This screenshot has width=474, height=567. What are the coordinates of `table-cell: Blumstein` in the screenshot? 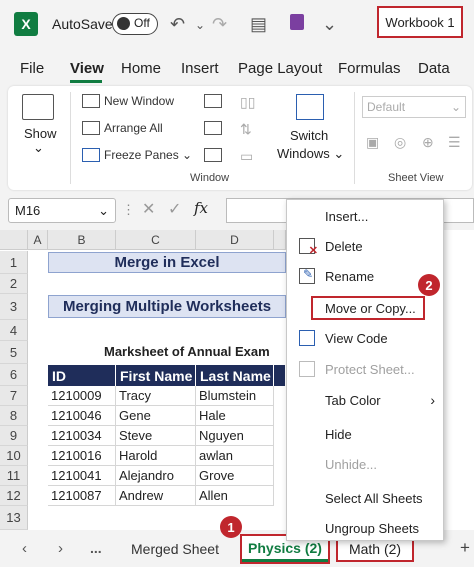 It's located at (235, 396).